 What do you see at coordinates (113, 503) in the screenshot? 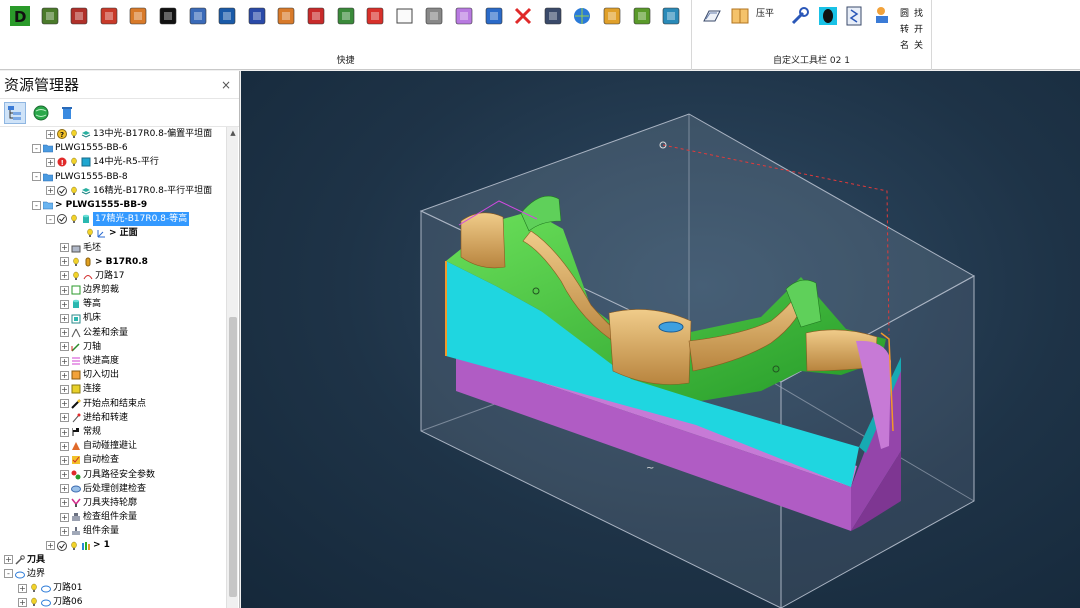
I see `tree-item: + 刀具夹持轮廓` at bounding box center [113, 503].